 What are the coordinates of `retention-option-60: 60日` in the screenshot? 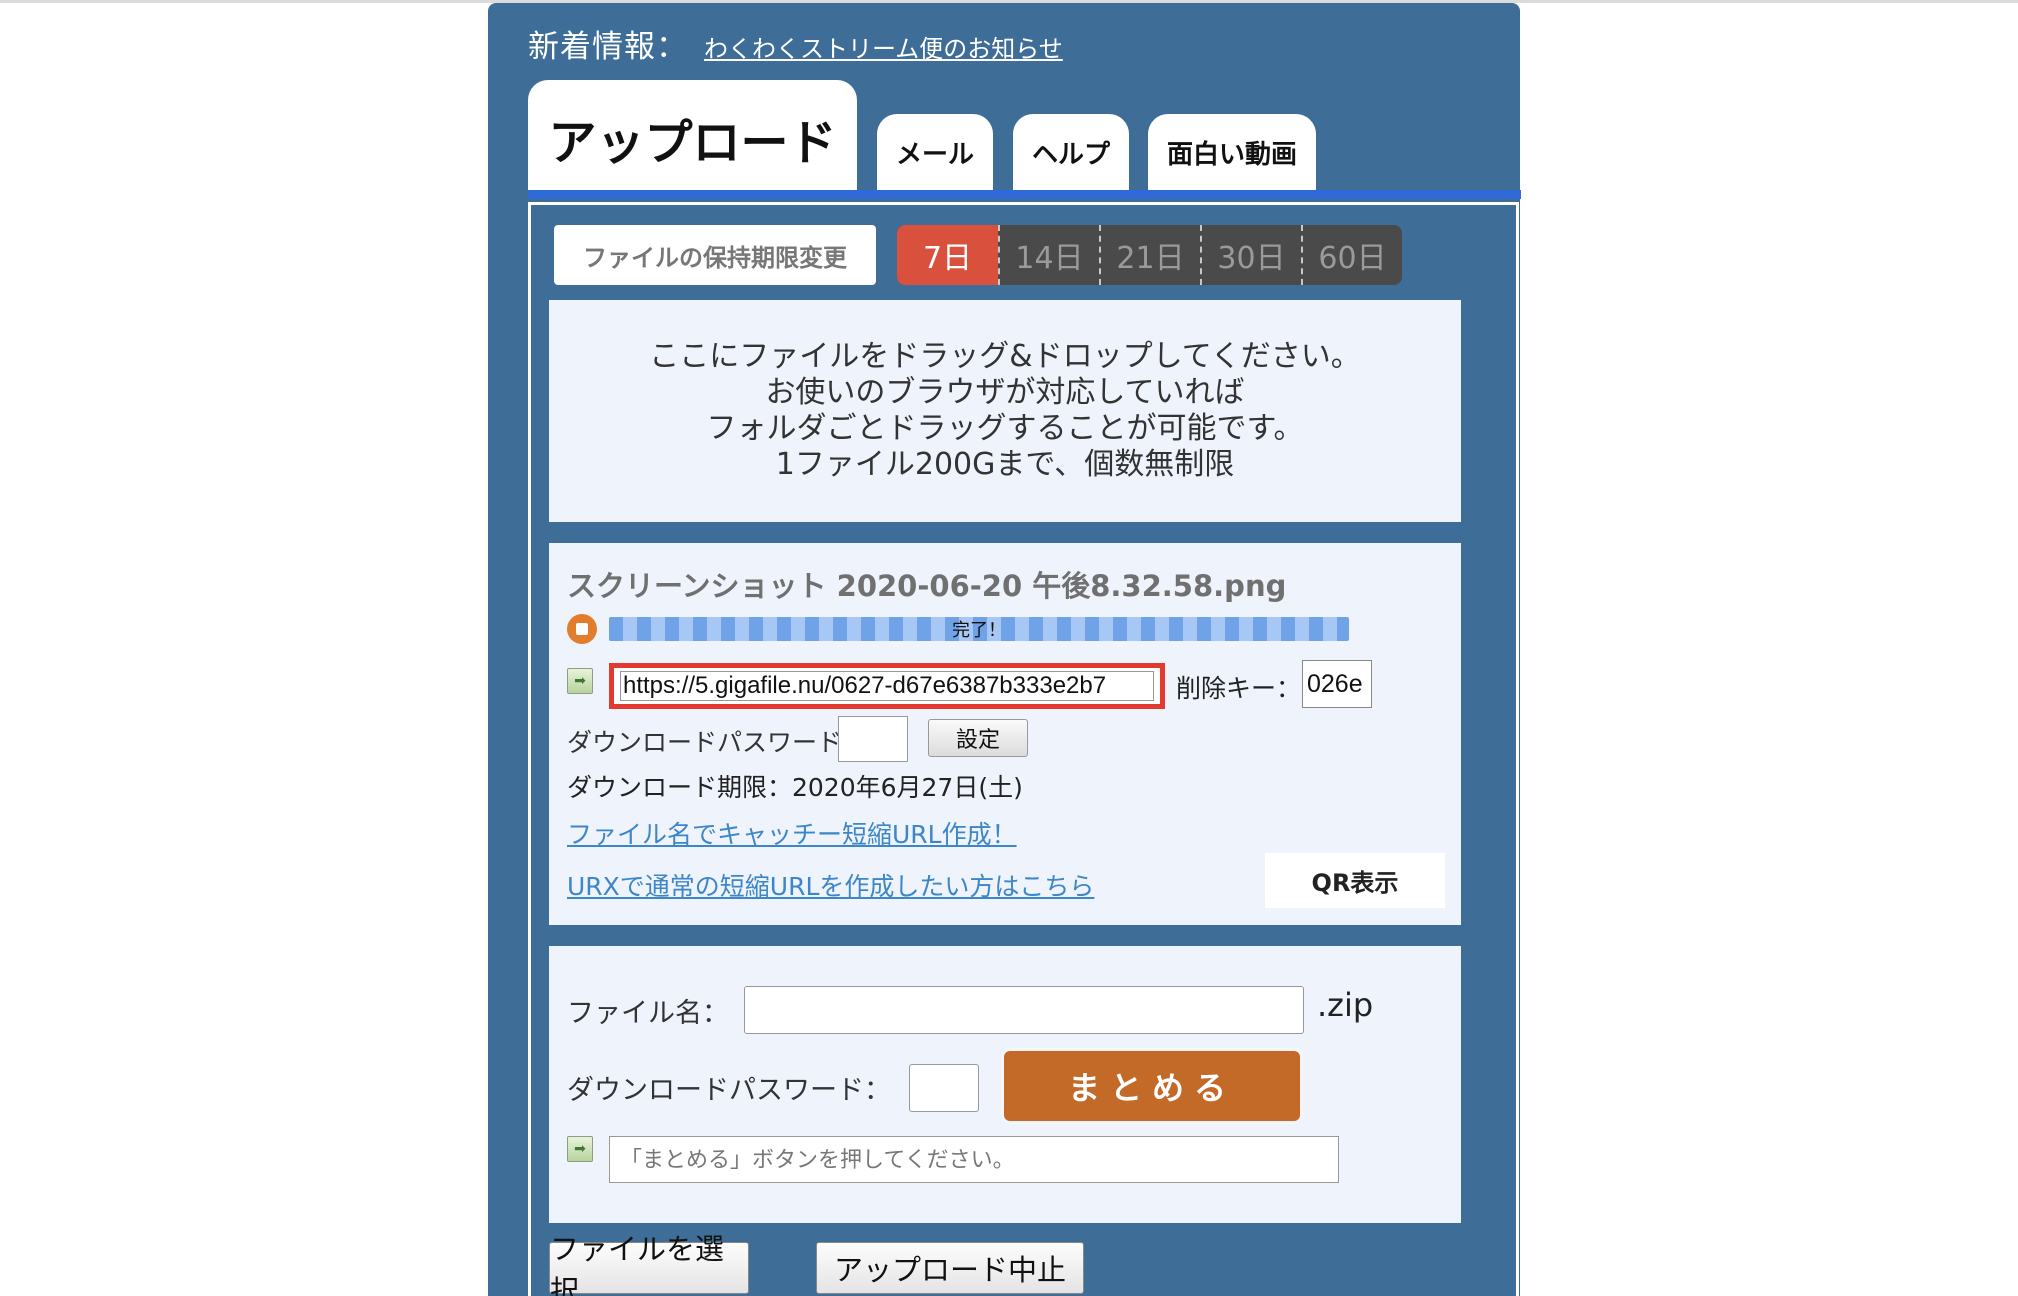 It's located at (1351, 255).